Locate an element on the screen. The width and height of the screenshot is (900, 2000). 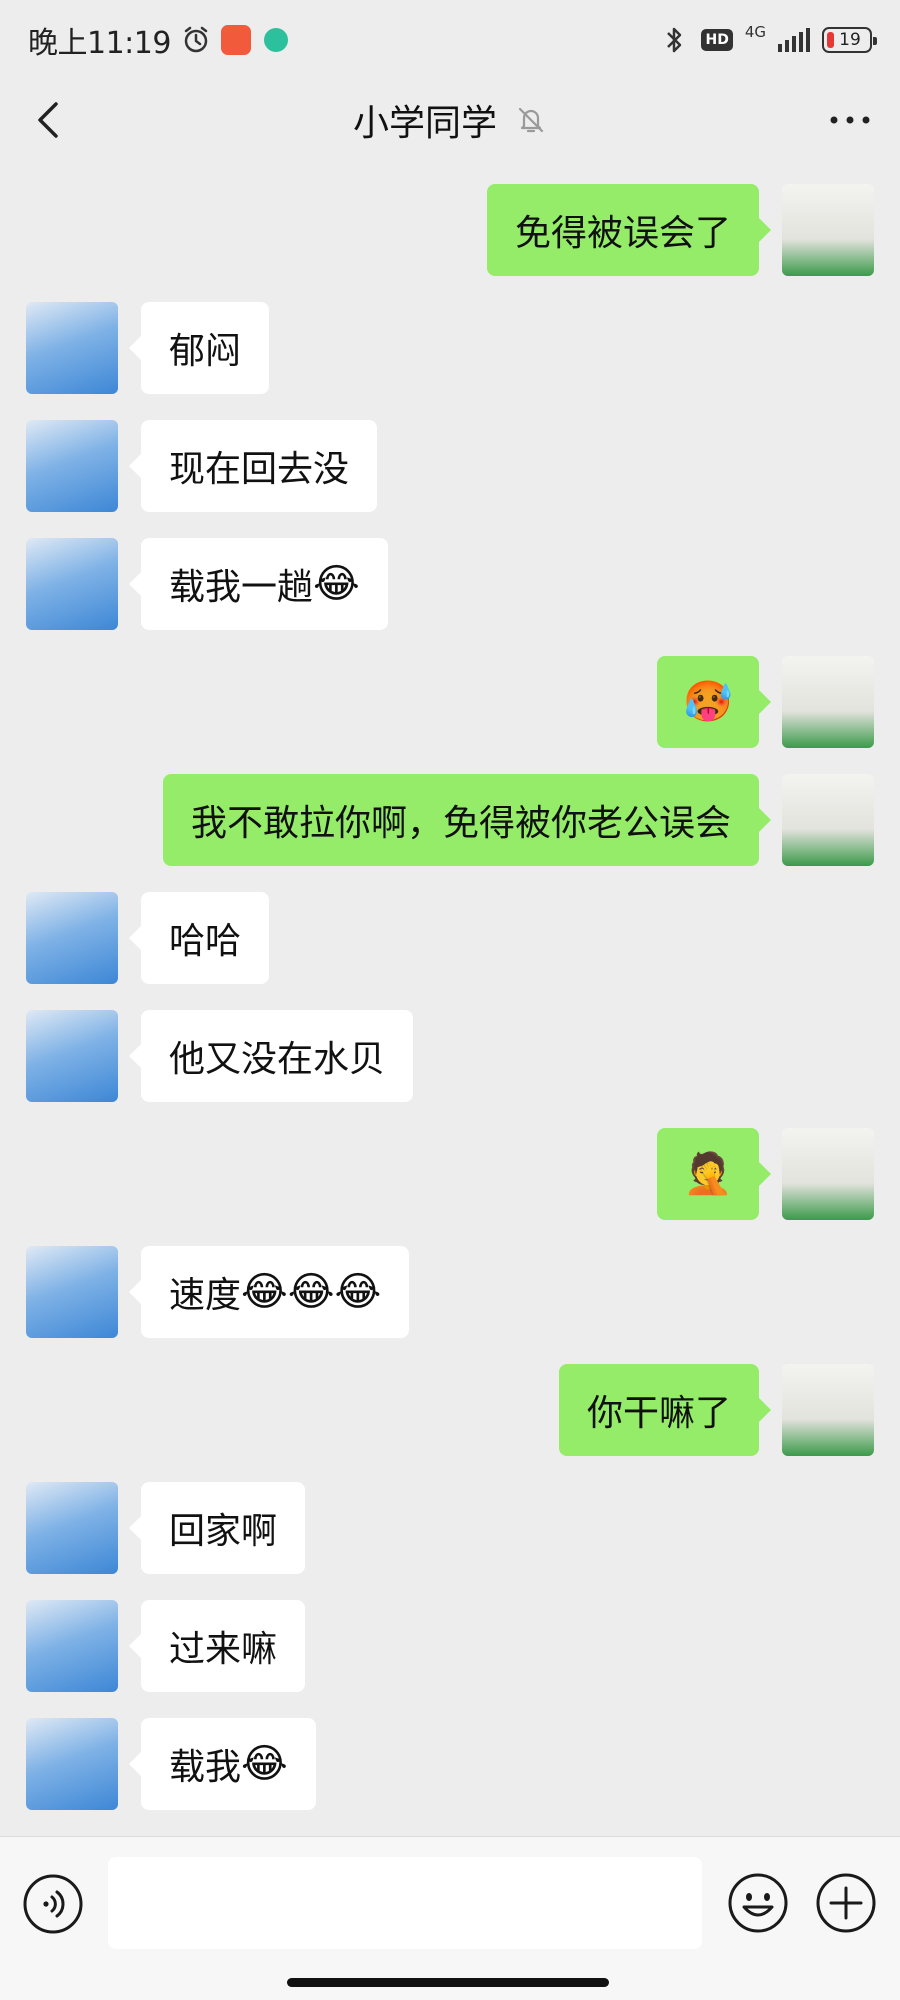
chat-input-bar is located at coordinates (450, 1918).